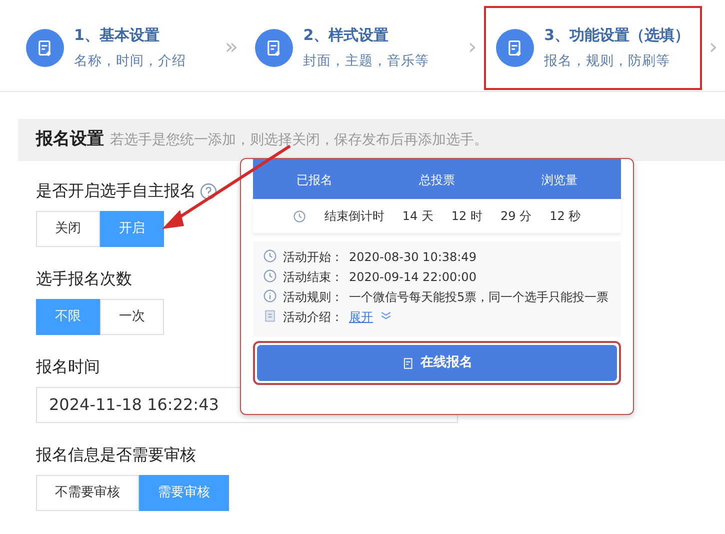 Image resolution: width=725 pixels, height=534 pixels. I want to click on option-button: 不需要审核, so click(87, 493).